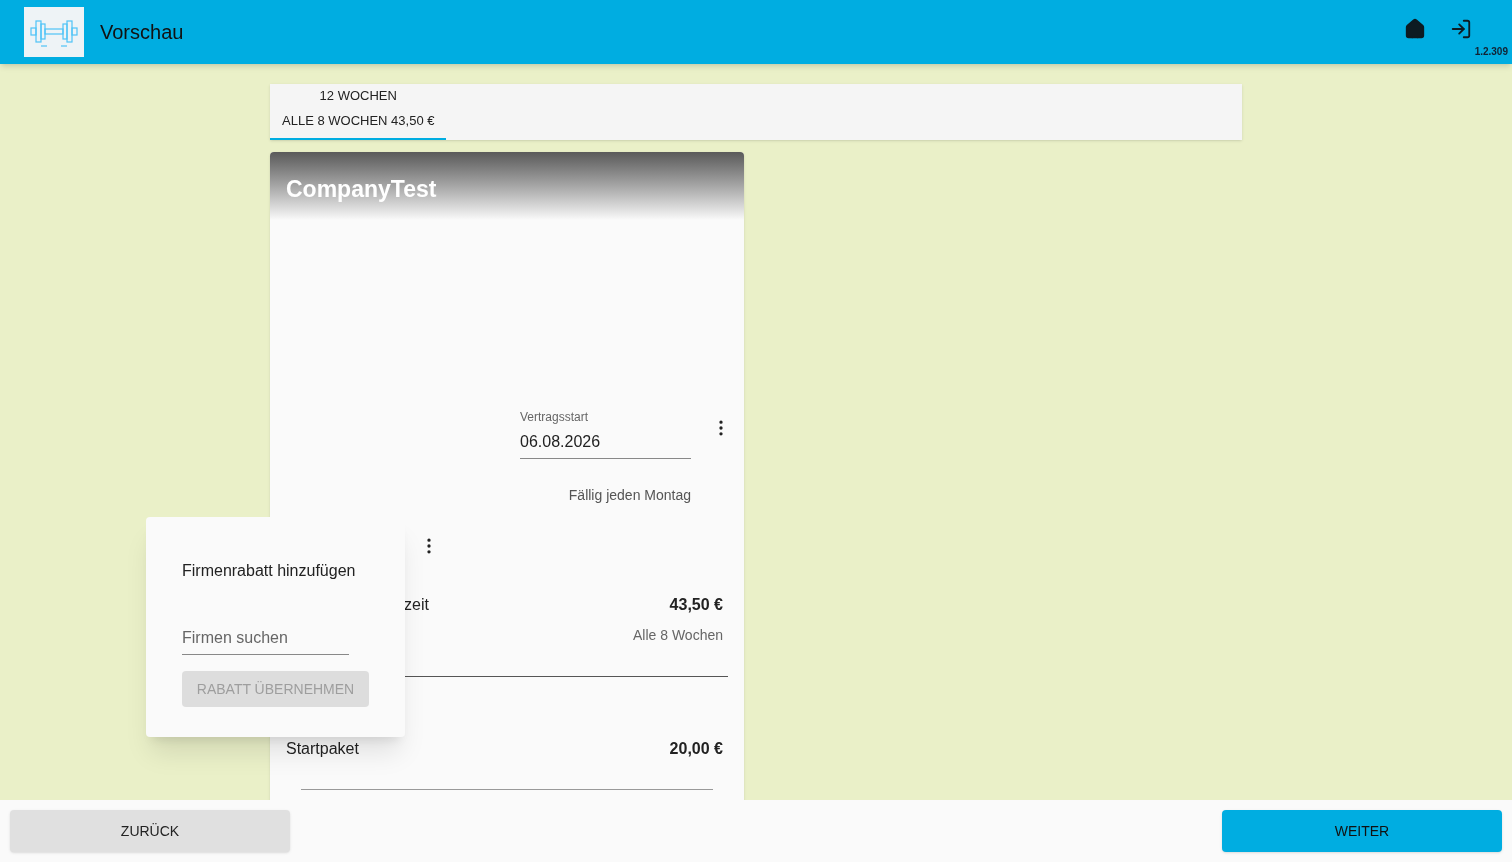 This screenshot has width=1512, height=862. I want to click on back-button: ZURÜCK, so click(150, 831).